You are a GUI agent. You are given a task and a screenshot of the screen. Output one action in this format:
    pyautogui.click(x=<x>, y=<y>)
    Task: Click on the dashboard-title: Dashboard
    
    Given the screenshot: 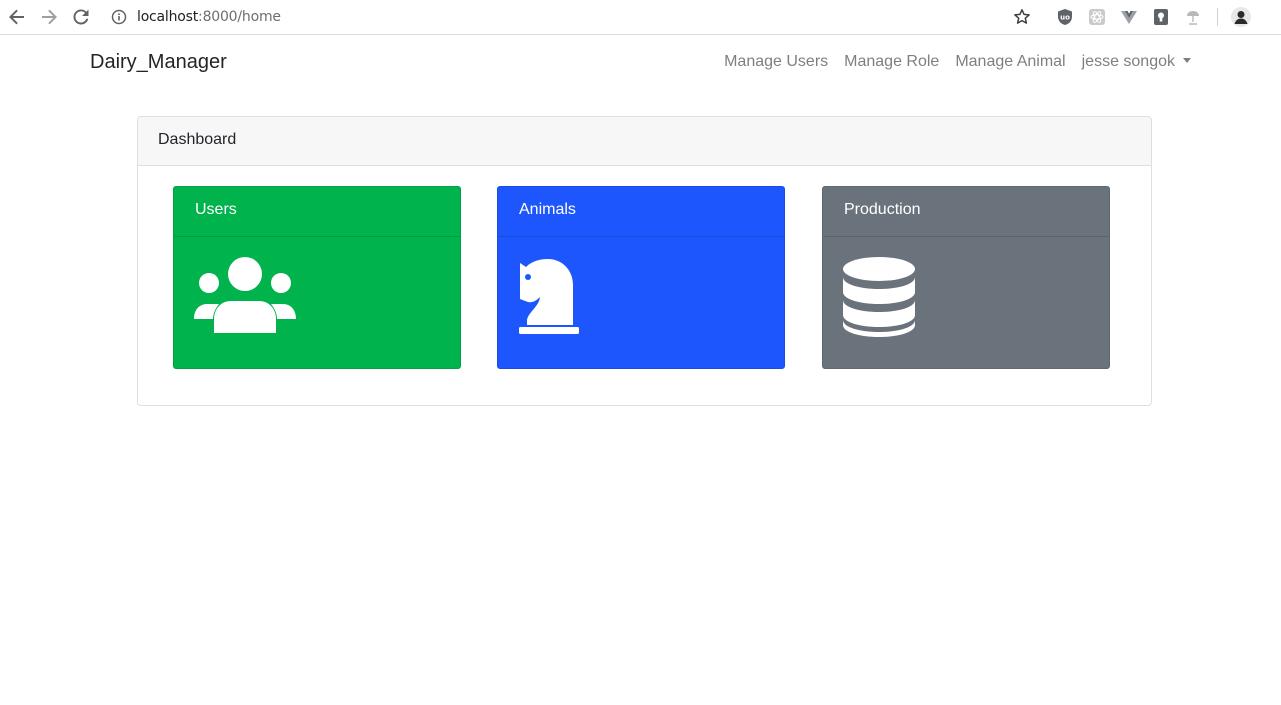 What is the action you would take?
    pyautogui.click(x=644, y=141)
    